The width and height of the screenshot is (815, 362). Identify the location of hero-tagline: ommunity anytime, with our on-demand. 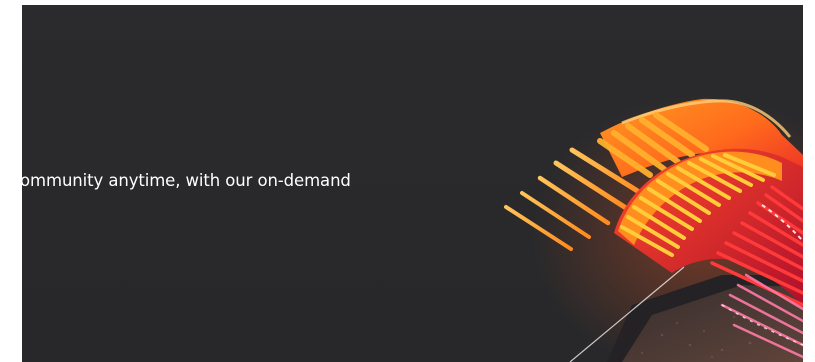
(186, 180).